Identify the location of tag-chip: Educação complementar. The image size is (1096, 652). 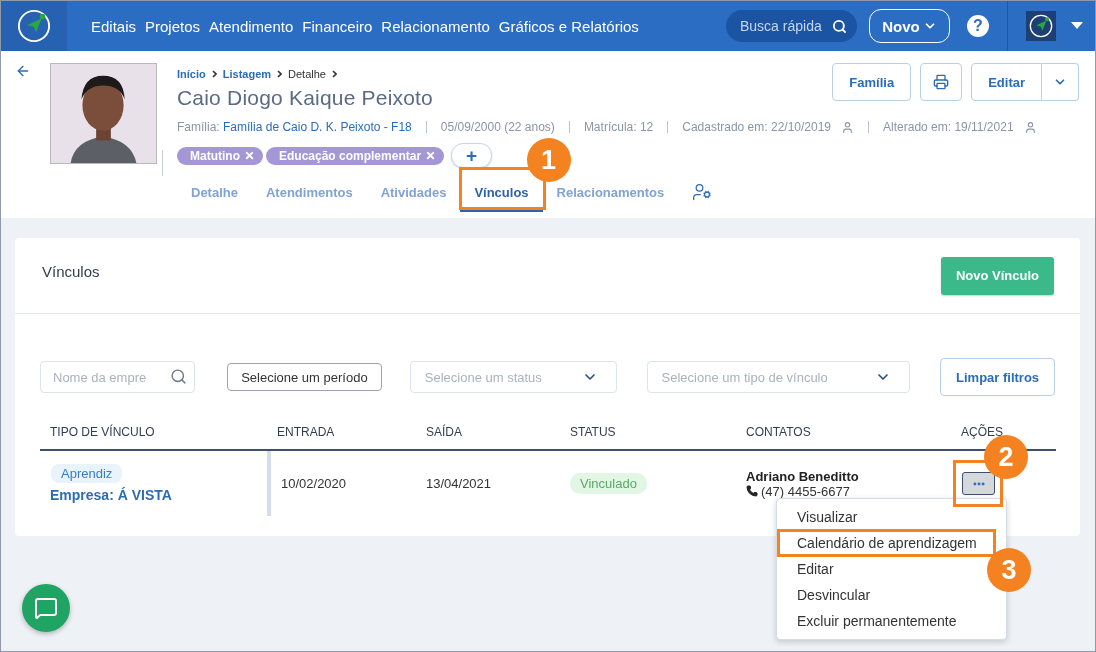
(355, 155).